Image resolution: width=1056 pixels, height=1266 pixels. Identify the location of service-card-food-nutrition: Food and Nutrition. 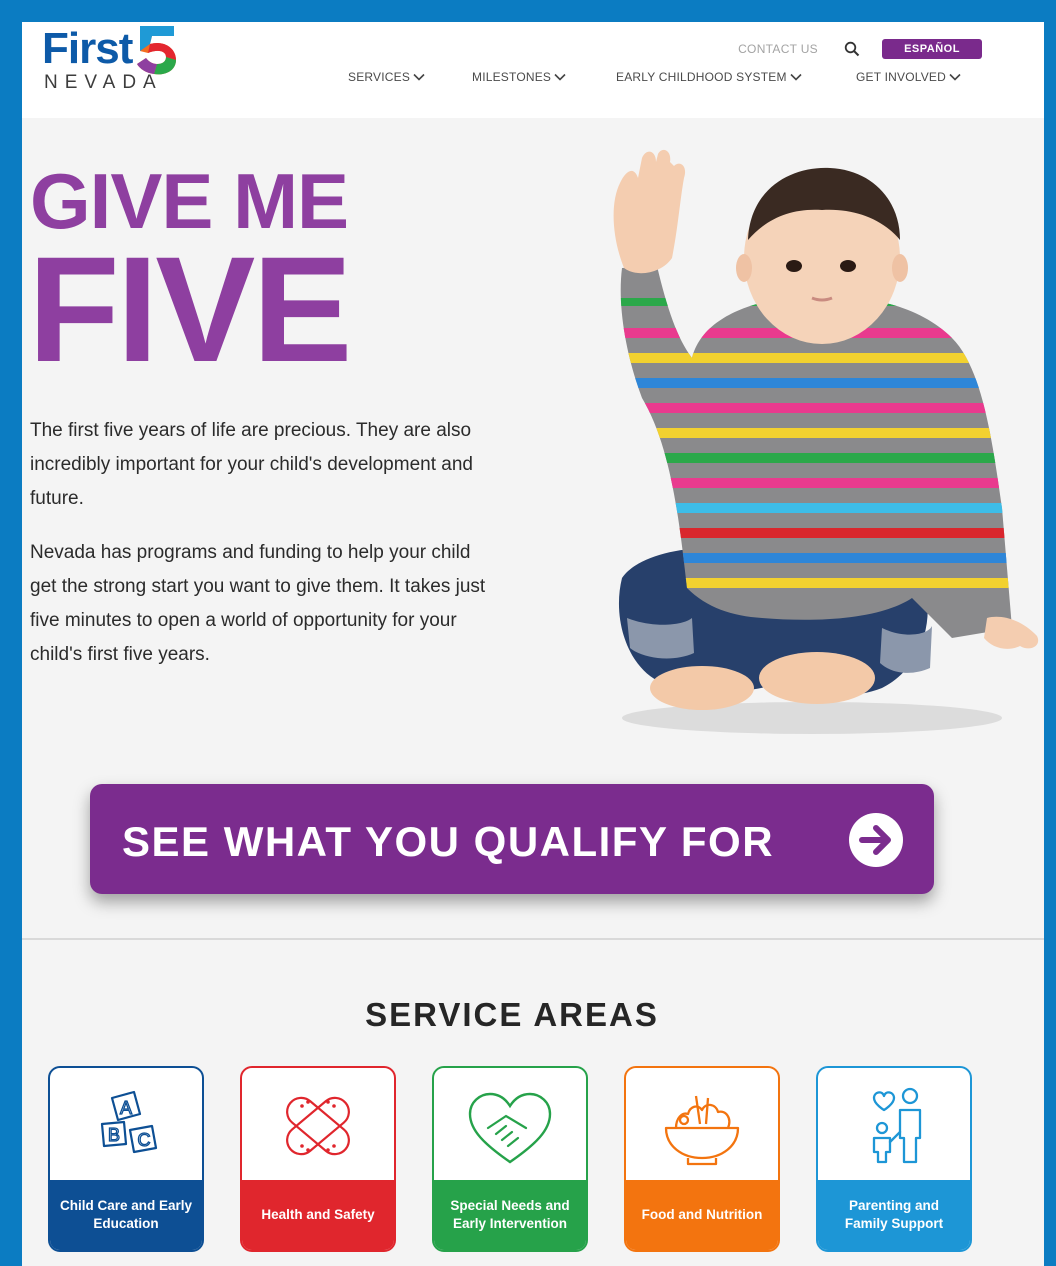
(702, 1159).